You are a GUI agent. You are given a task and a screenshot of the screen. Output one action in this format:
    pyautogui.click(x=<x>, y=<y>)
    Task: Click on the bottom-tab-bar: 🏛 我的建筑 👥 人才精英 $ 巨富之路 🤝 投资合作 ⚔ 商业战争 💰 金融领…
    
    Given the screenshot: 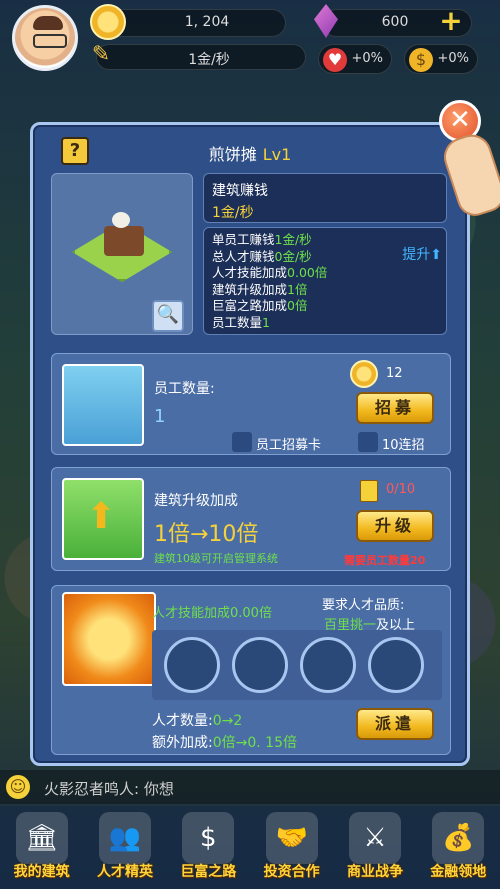 What is the action you would take?
    pyautogui.click(x=250, y=847)
    